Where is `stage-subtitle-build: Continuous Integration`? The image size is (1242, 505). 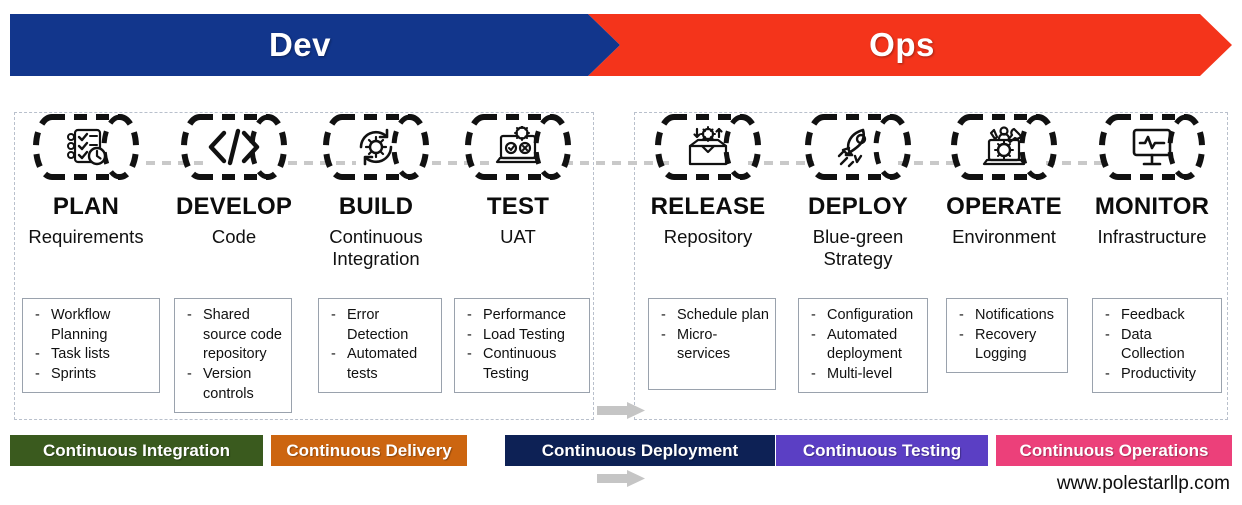
stage-subtitle-build: Continuous Integration is located at coordinates (376, 247).